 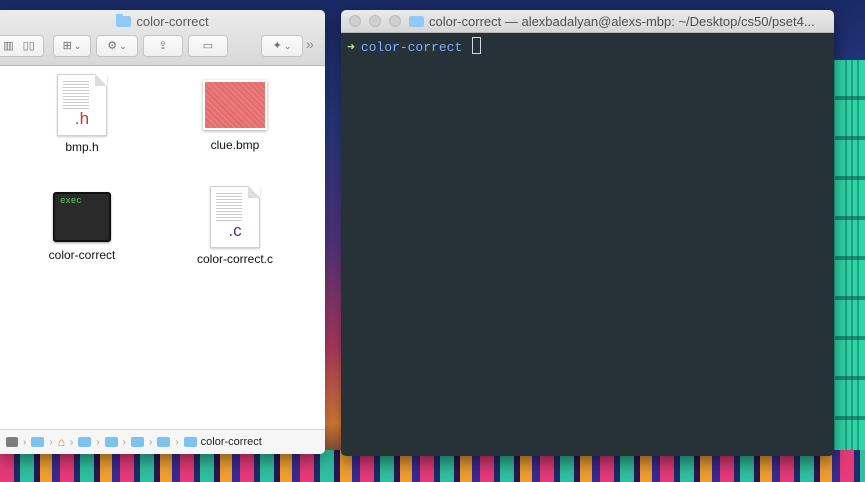 I want to click on zoom-button, so click(x=395, y=21).